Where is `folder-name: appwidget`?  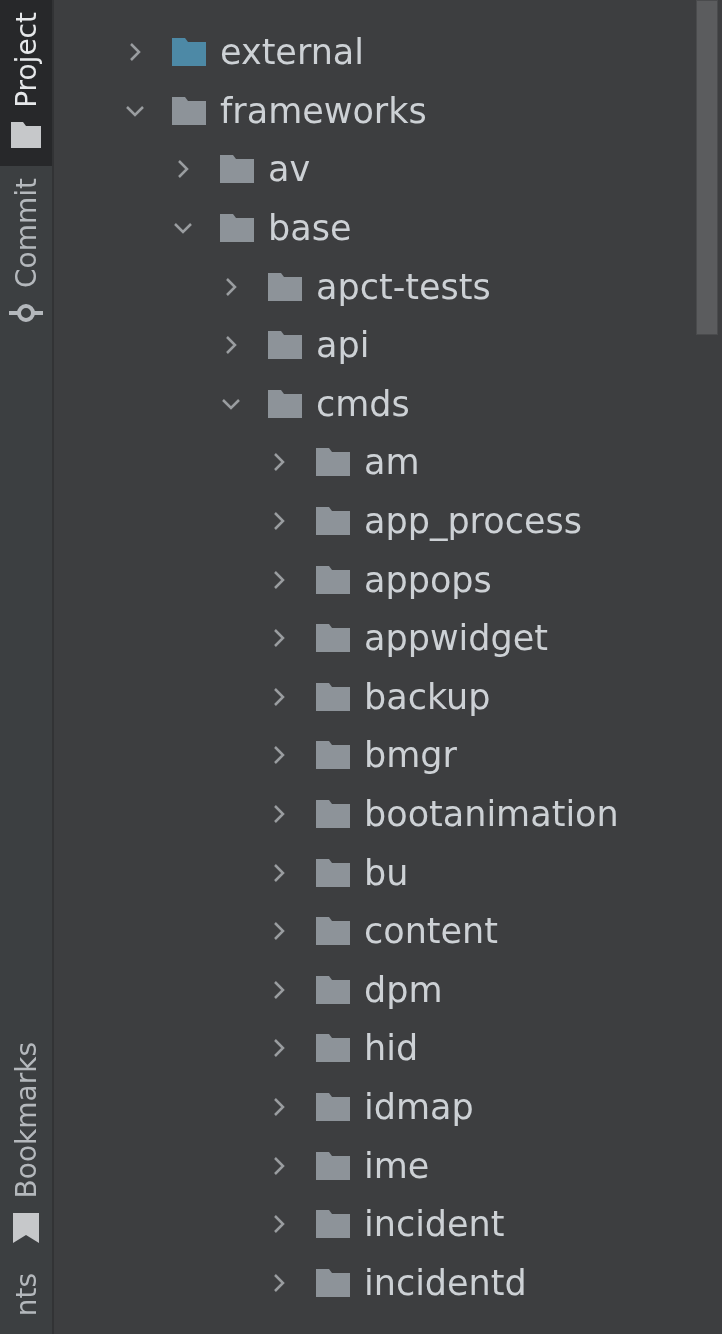 folder-name: appwidget is located at coordinates (456, 638).